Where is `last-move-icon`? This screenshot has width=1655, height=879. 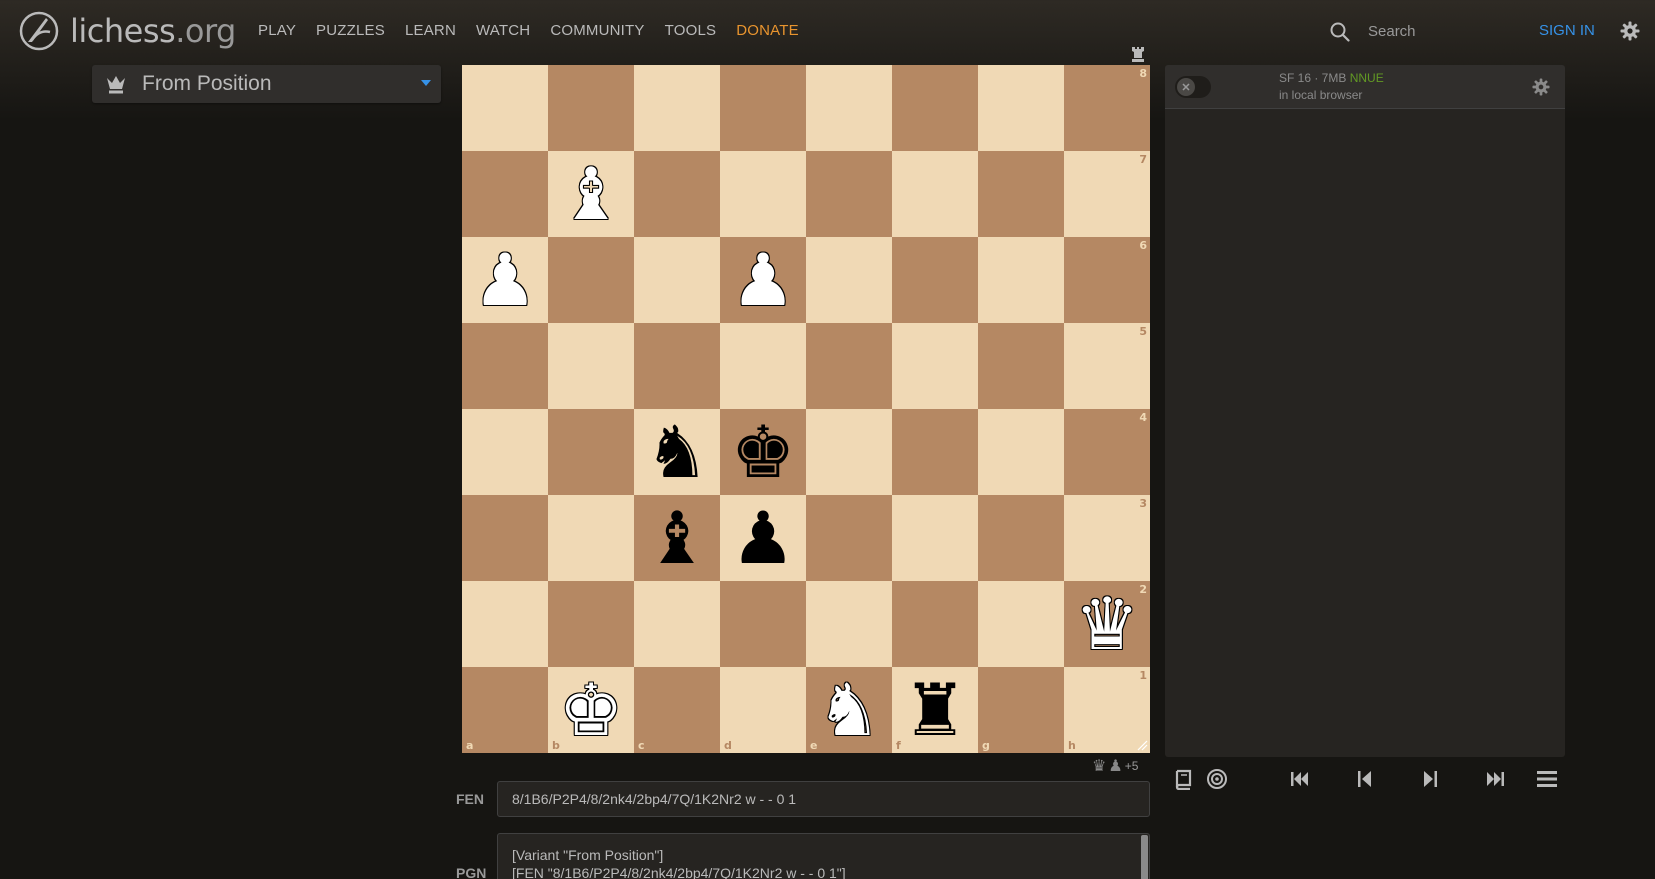 last-move-icon is located at coordinates (1495, 779).